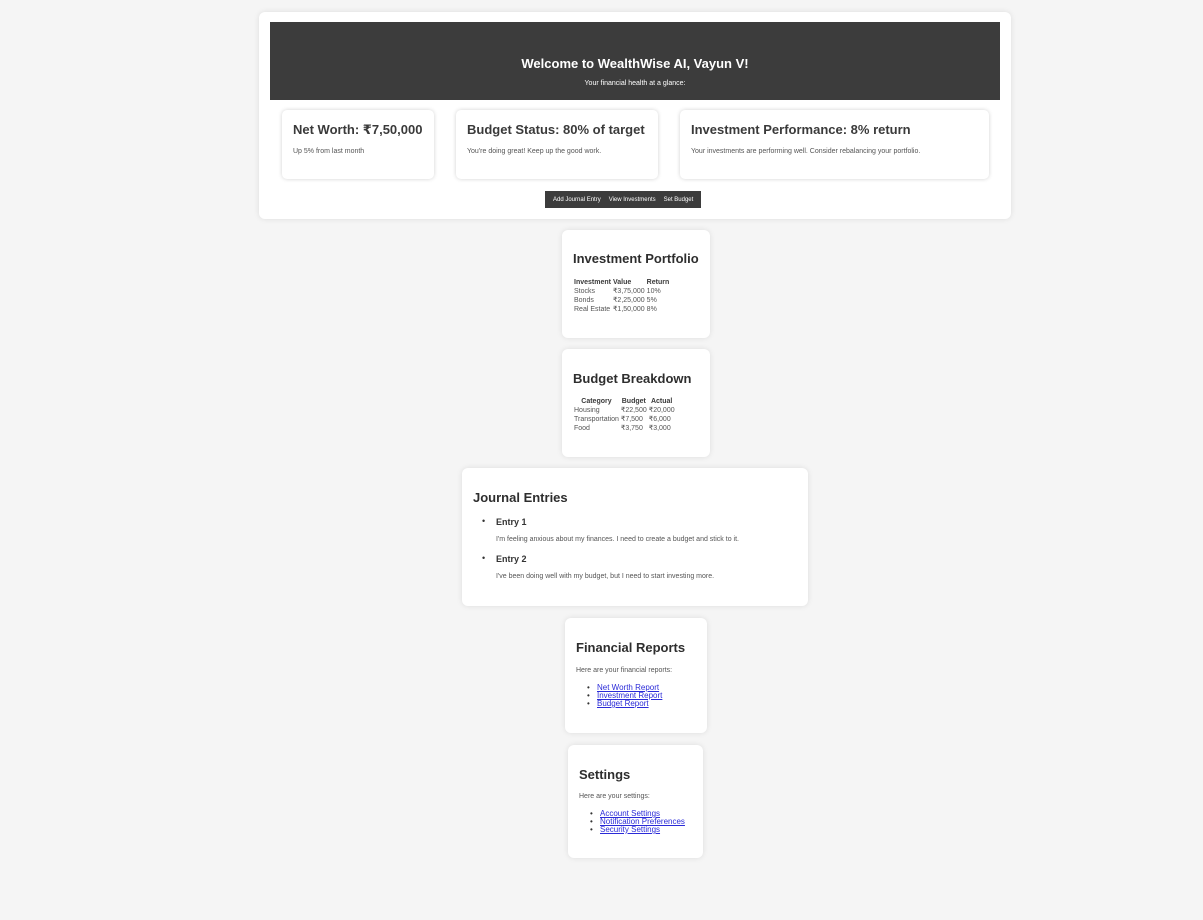  What do you see at coordinates (635, 63) in the screenshot?
I see `welcome-title: Welcome to WealthWise AI, Vayun V!` at bounding box center [635, 63].